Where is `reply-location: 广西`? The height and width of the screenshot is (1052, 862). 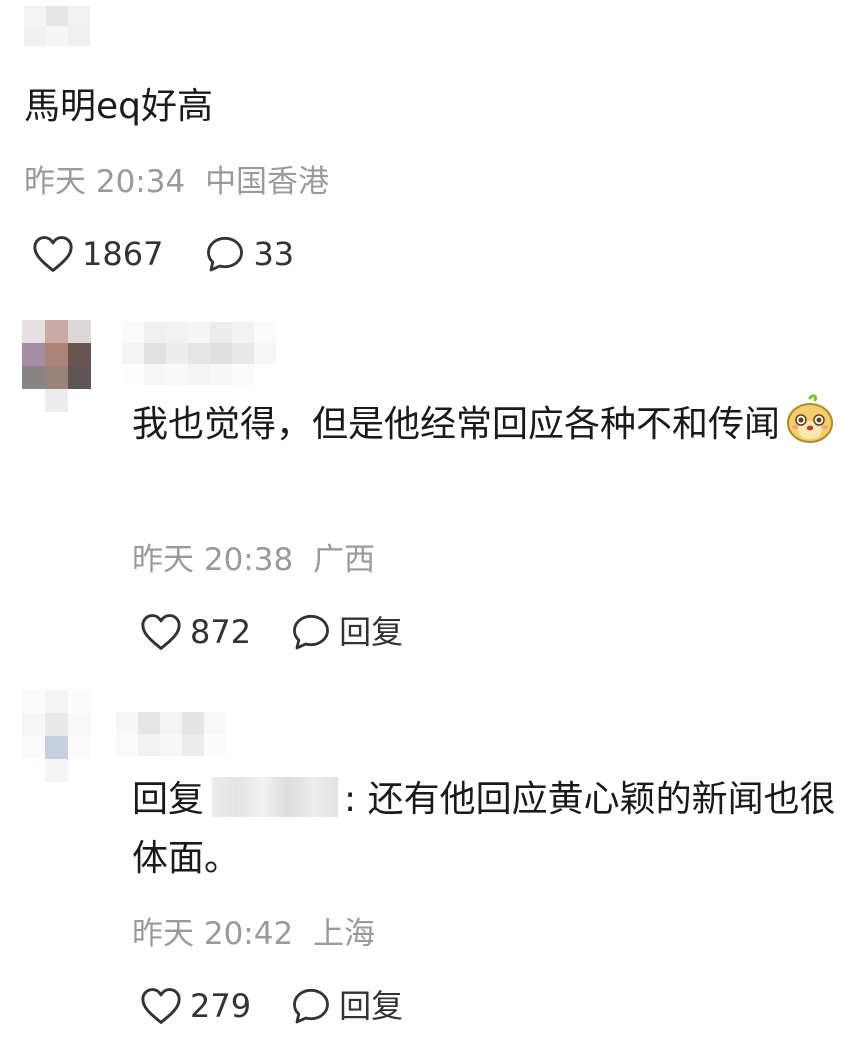
reply-location: 广西 is located at coordinates (344, 560).